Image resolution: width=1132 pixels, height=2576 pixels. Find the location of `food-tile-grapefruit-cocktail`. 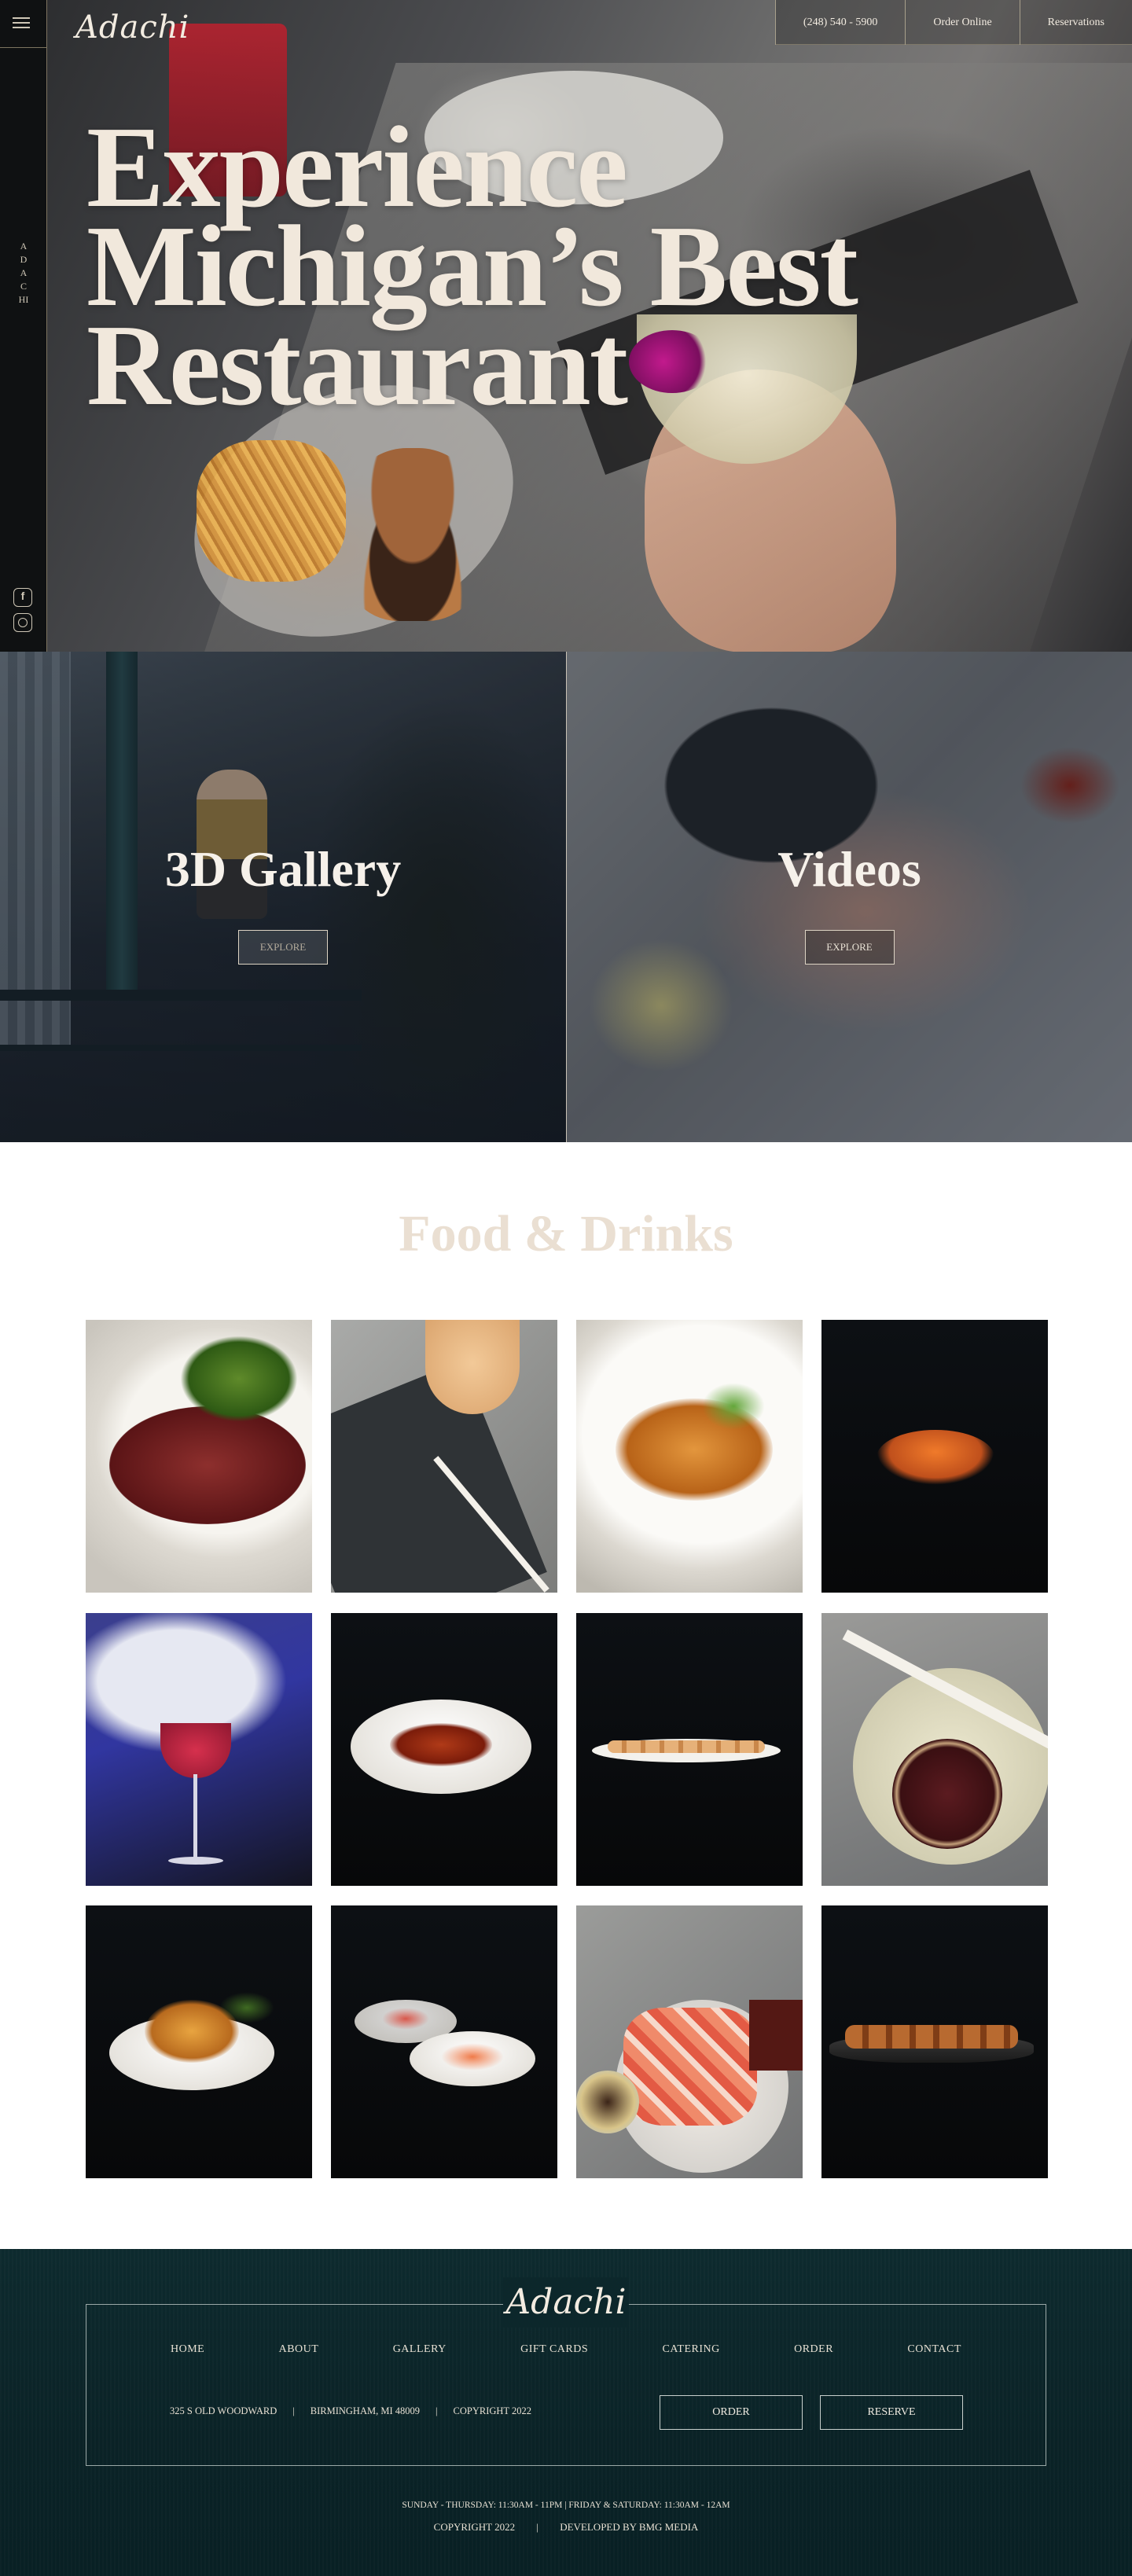

food-tile-grapefruit-cocktail is located at coordinates (934, 1749).